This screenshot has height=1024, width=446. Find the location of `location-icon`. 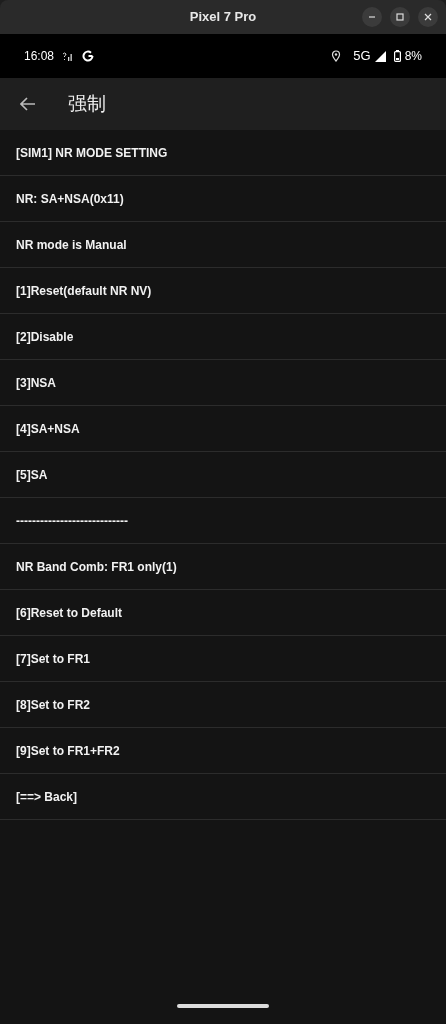

location-icon is located at coordinates (336, 56).